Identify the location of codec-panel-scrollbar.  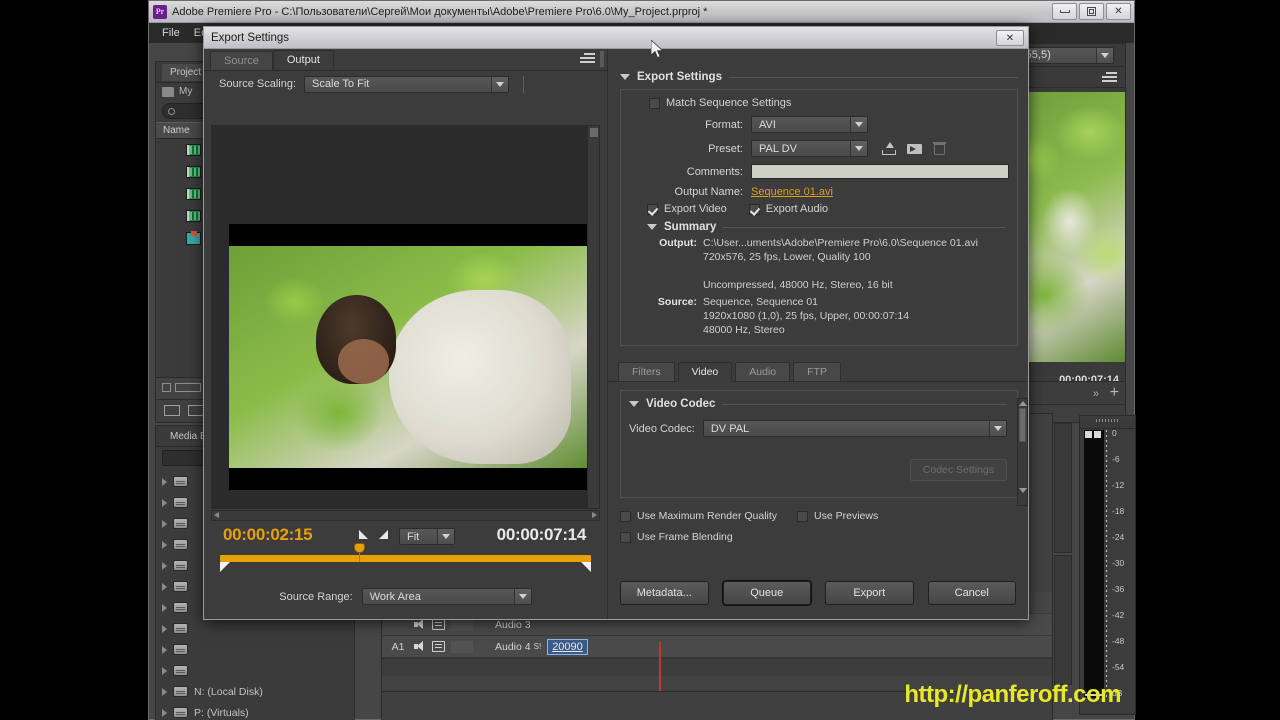
(1022, 452).